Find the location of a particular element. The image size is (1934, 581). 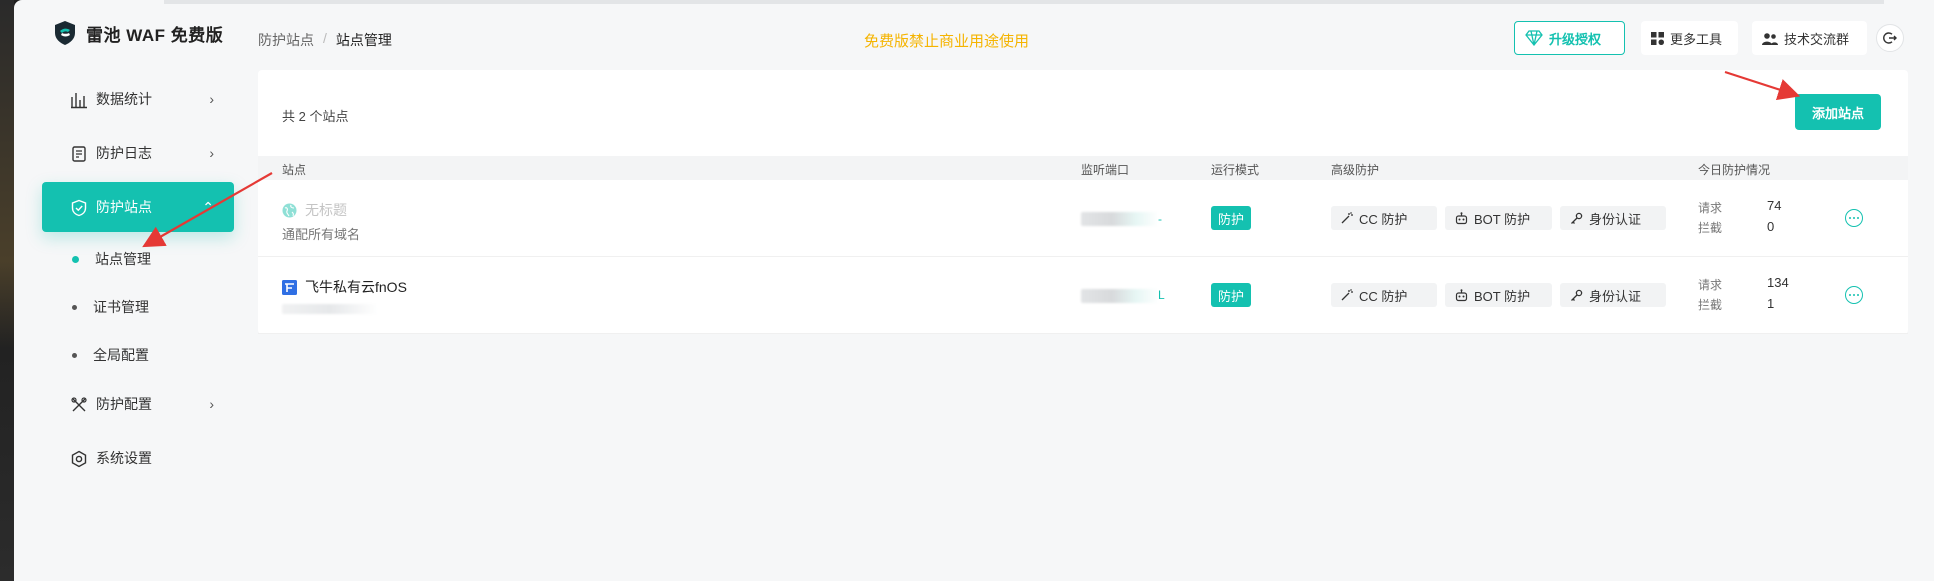

subnav-site-management: 站点管理 is located at coordinates (111, 259).